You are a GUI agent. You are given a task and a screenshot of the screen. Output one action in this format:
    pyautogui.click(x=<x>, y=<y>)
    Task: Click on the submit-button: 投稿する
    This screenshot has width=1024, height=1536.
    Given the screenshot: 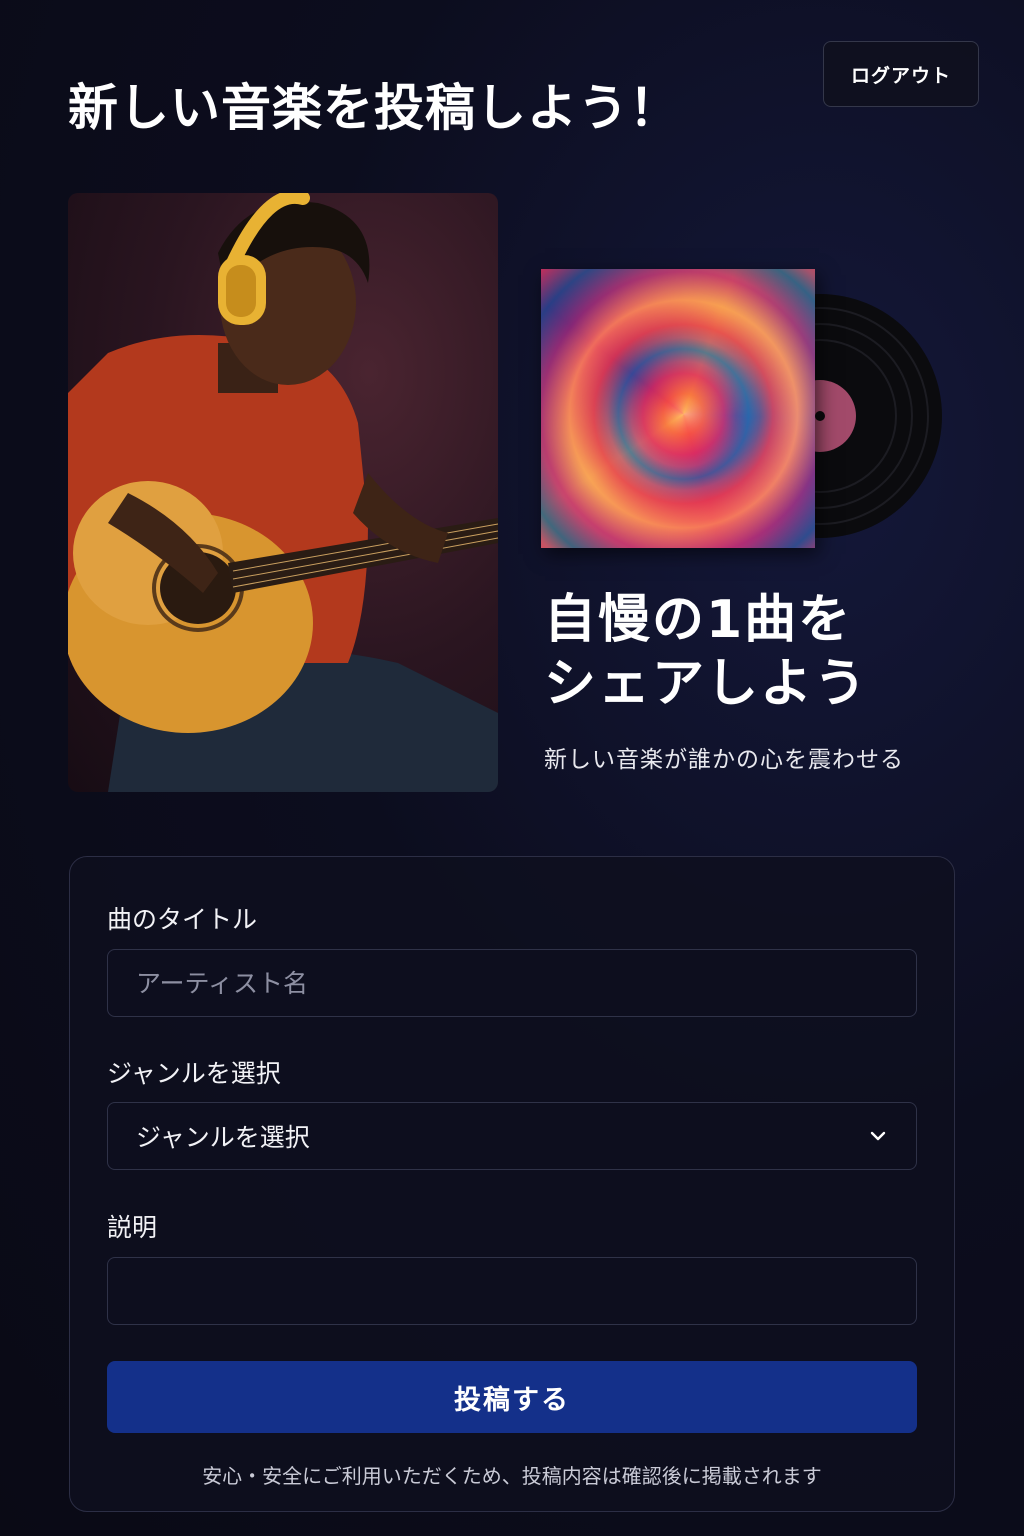 What is the action you would take?
    pyautogui.click(x=512, y=1397)
    